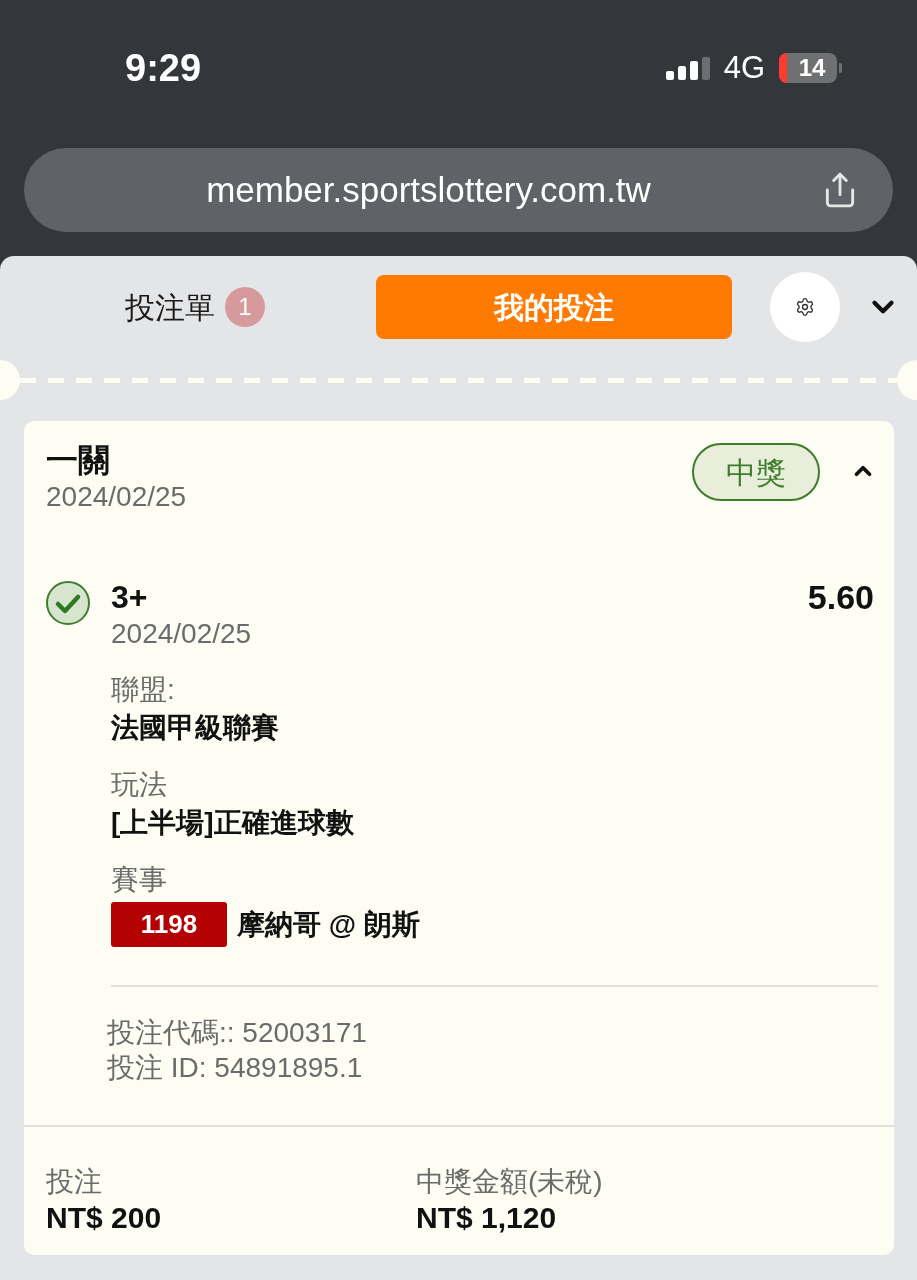 The width and height of the screenshot is (917, 1280). Describe the element at coordinates (687, 68) in the screenshot. I see `signal-icon` at that location.